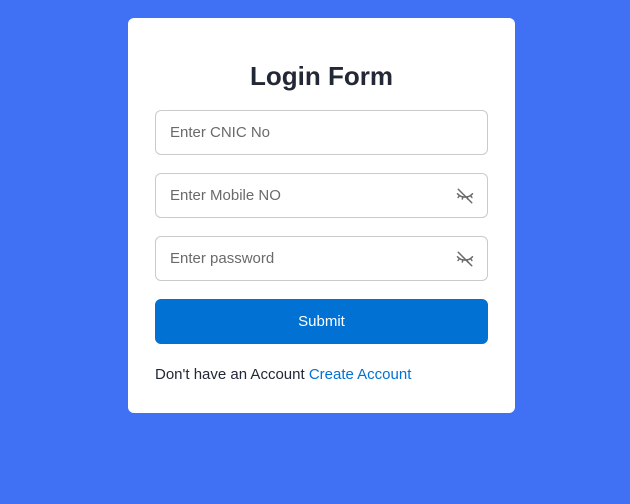 The height and width of the screenshot is (504, 630). I want to click on password-input, so click(321, 258).